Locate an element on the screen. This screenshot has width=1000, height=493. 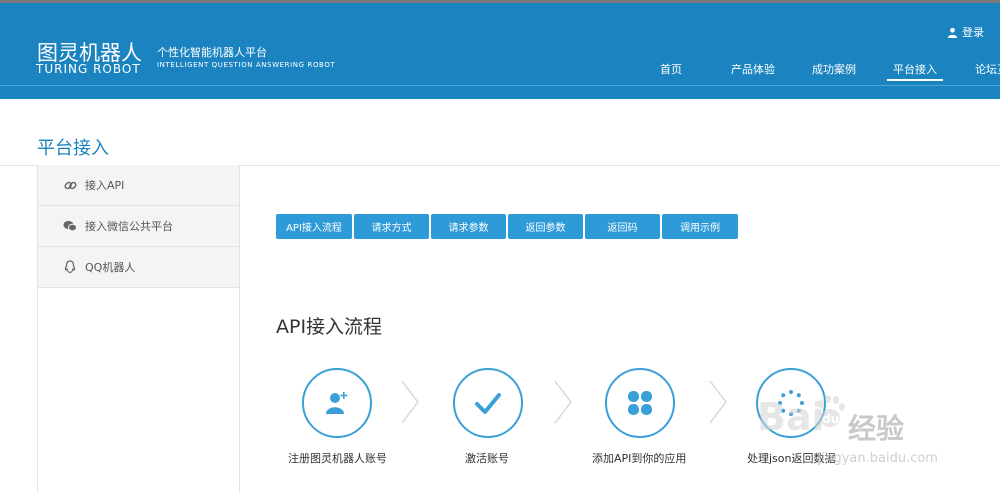
tab-request-params: 请求参数 is located at coordinates (468, 226).